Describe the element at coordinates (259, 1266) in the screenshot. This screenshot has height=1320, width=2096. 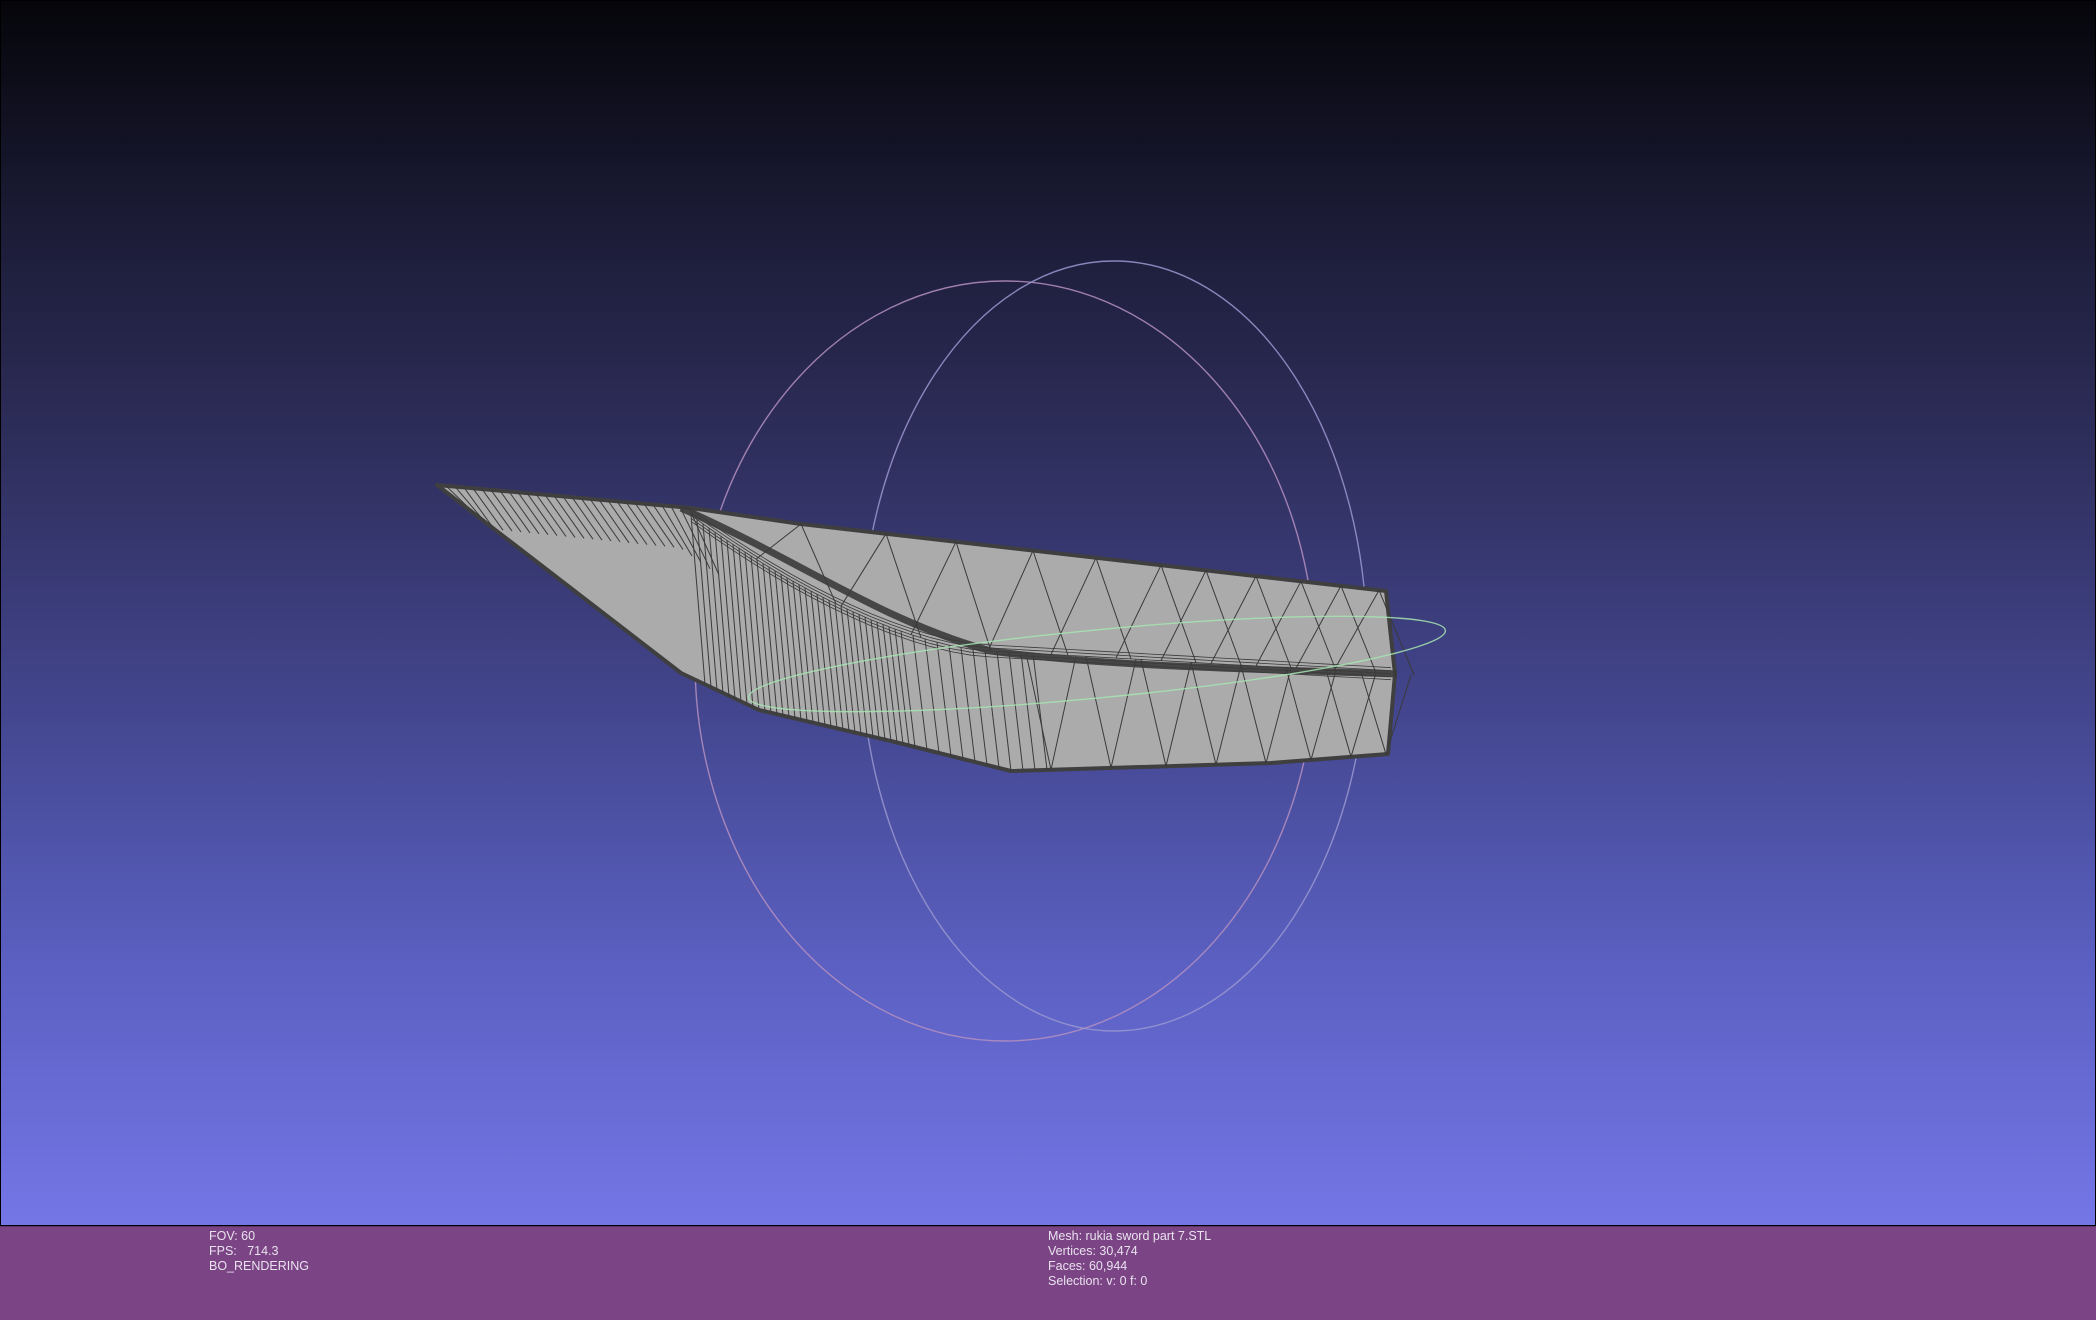
I see `render-mode-label: BO_RENDERING` at that location.